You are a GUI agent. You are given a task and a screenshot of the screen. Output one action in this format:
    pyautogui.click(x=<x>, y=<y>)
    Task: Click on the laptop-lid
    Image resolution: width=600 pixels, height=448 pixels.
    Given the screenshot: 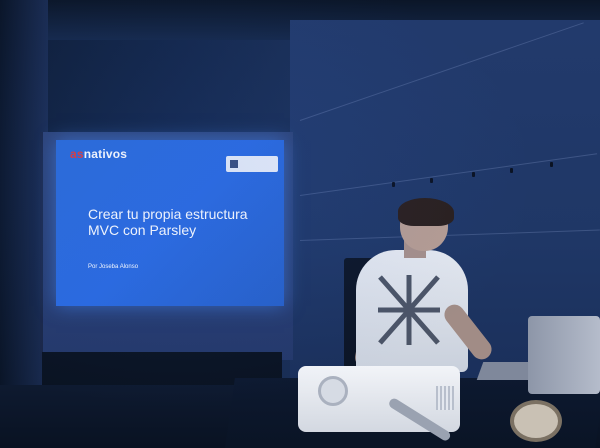 What is the action you would take?
    pyautogui.click(x=564, y=355)
    